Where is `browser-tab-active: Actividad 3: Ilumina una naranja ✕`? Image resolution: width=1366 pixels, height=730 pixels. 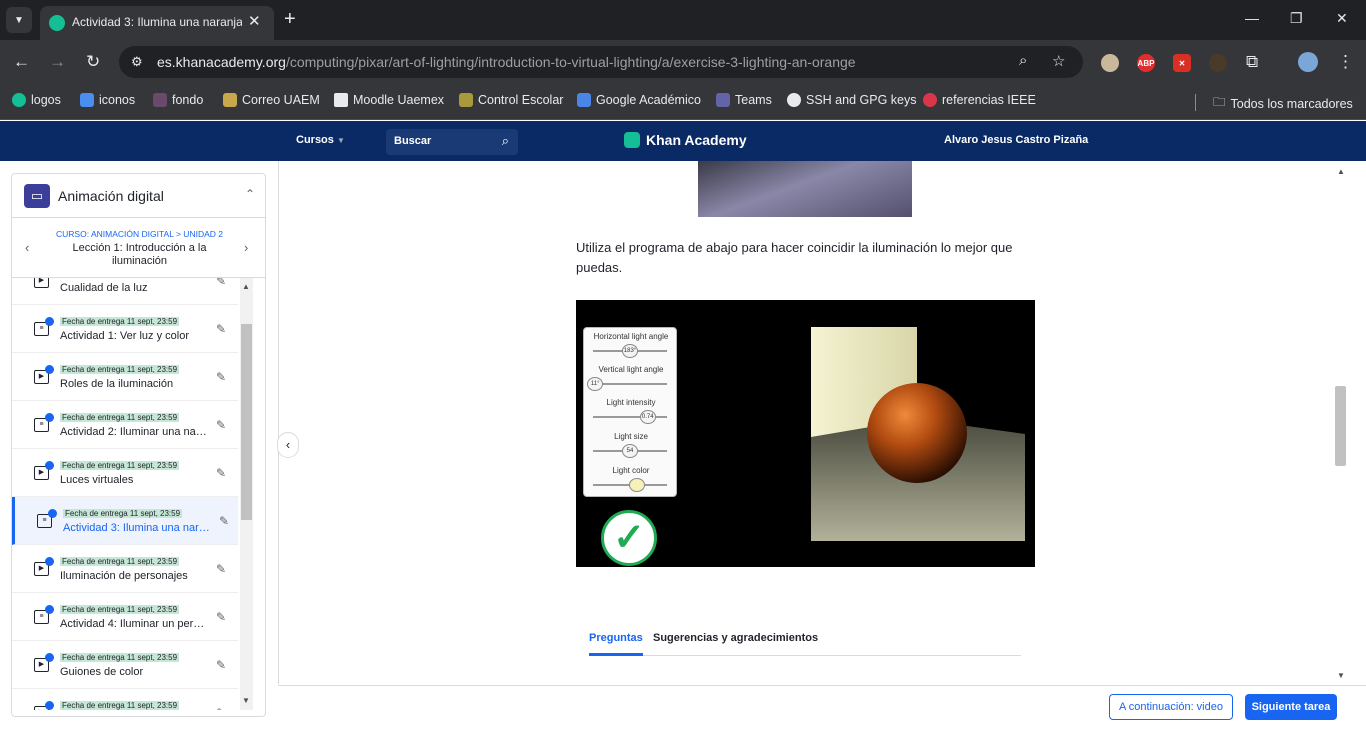 browser-tab-active: Actividad 3: Ilumina una naranja ✕ is located at coordinates (157, 23).